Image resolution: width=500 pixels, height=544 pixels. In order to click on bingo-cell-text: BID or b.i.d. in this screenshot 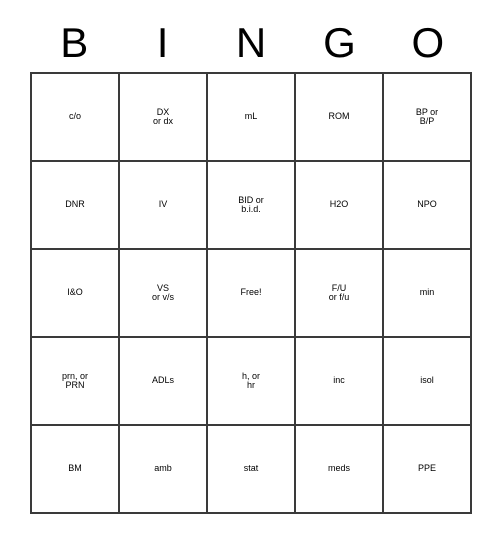, I will do `click(251, 205)`.